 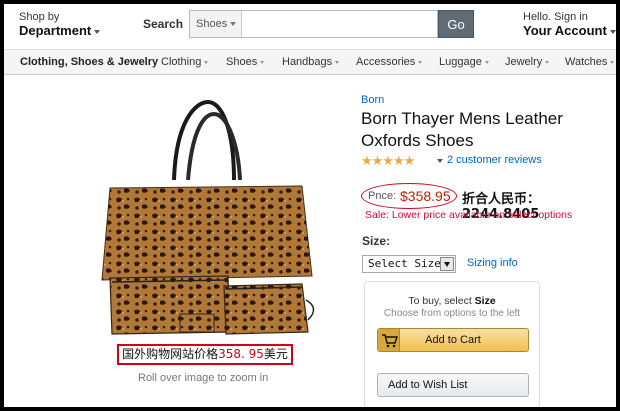 I want to click on search-category-dropdown: Shoes, so click(x=216, y=24).